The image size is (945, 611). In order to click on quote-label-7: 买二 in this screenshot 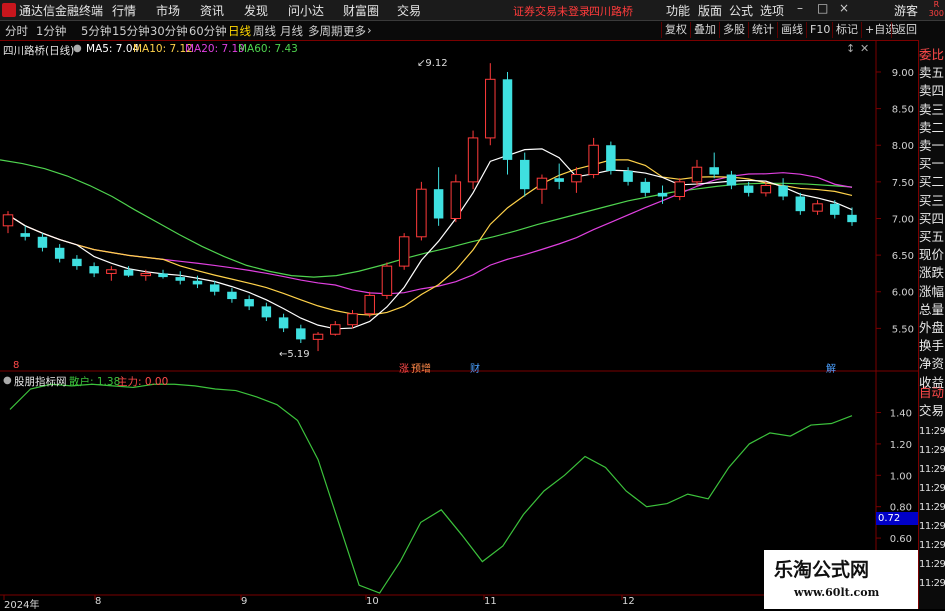, I will do `click(932, 182)`.